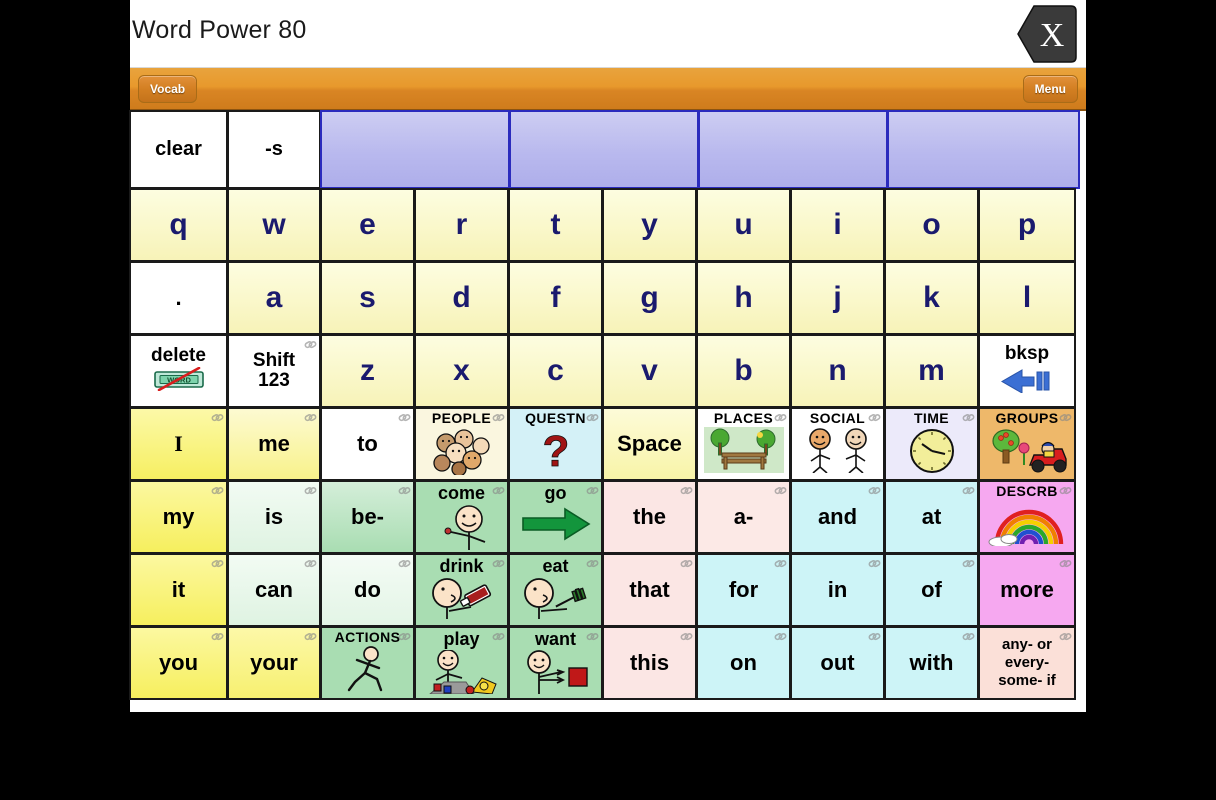  Describe the element at coordinates (367, 517) in the screenshot. I see `word-cell-be: be-` at that location.